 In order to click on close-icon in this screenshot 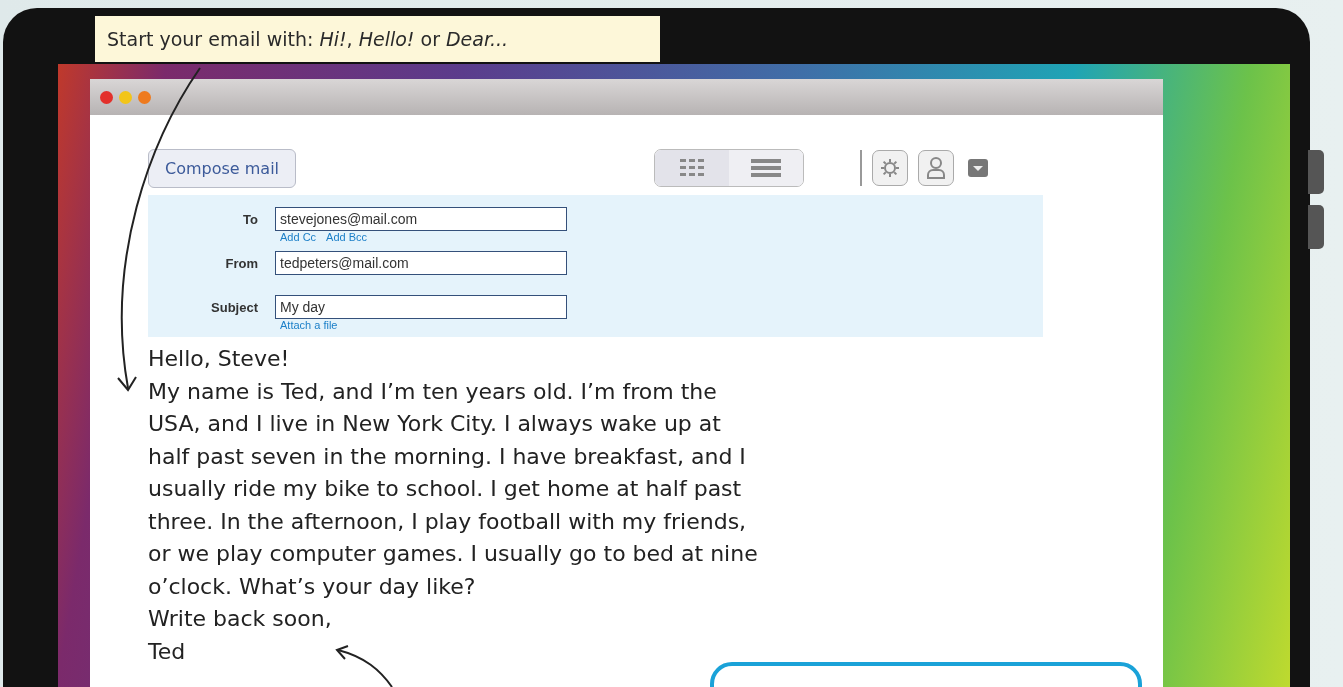, I will do `click(106, 97)`.